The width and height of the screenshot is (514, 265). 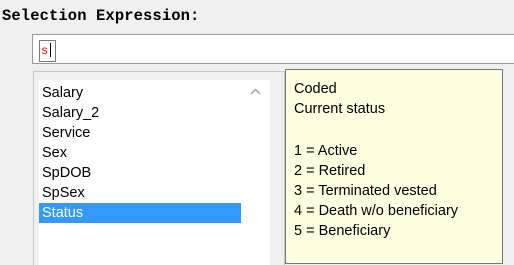 What do you see at coordinates (101, 16) in the screenshot?
I see `selection-expression-label: Selection Expression:` at bounding box center [101, 16].